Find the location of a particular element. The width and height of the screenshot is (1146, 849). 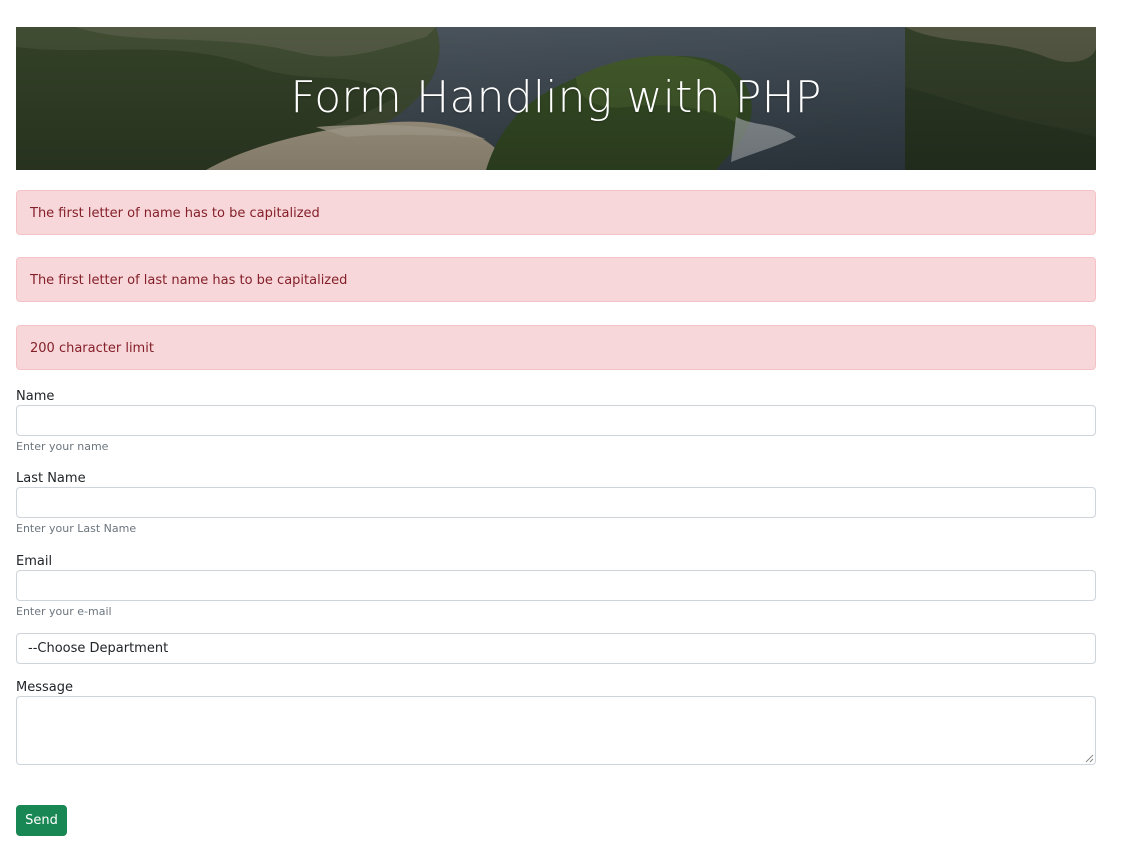

alert-character-limit: 200 character limit is located at coordinates (556, 347).